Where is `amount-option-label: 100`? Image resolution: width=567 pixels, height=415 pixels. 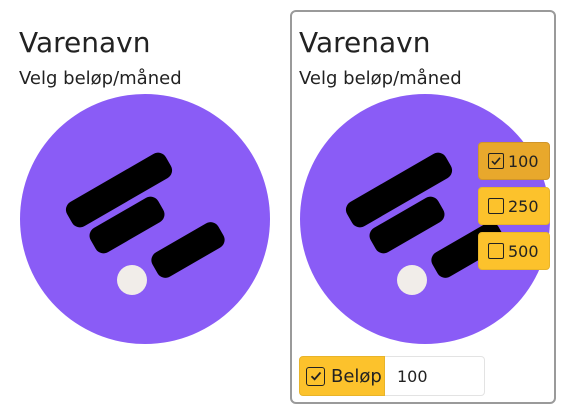 amount-option-label: 100 is located at coordinates (523, 161).